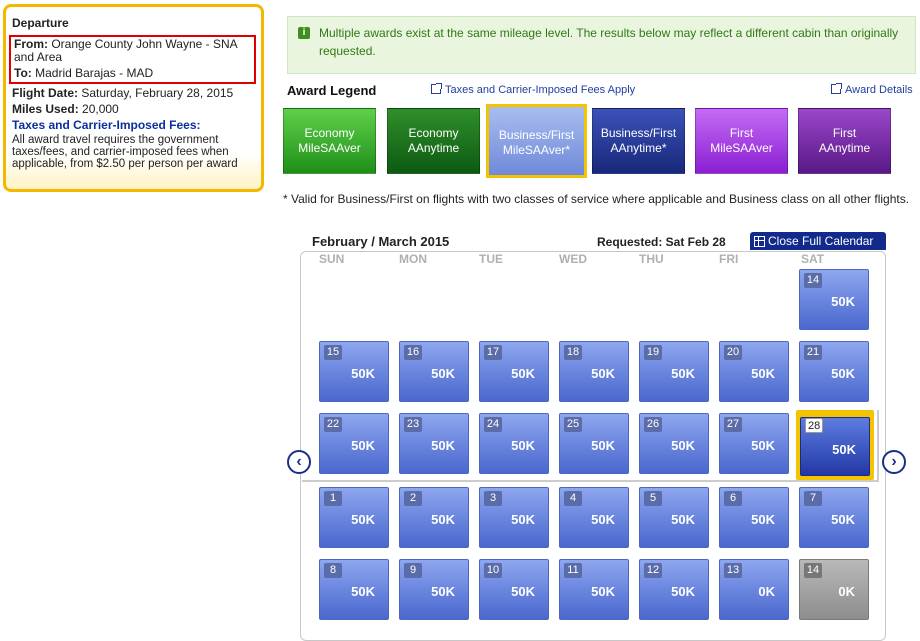 This screenshot has height=641, width=920. What do you see at coordinates (741, 133) in the screenshot?
I see `award-line1: First` at bounding box center [741, 133].